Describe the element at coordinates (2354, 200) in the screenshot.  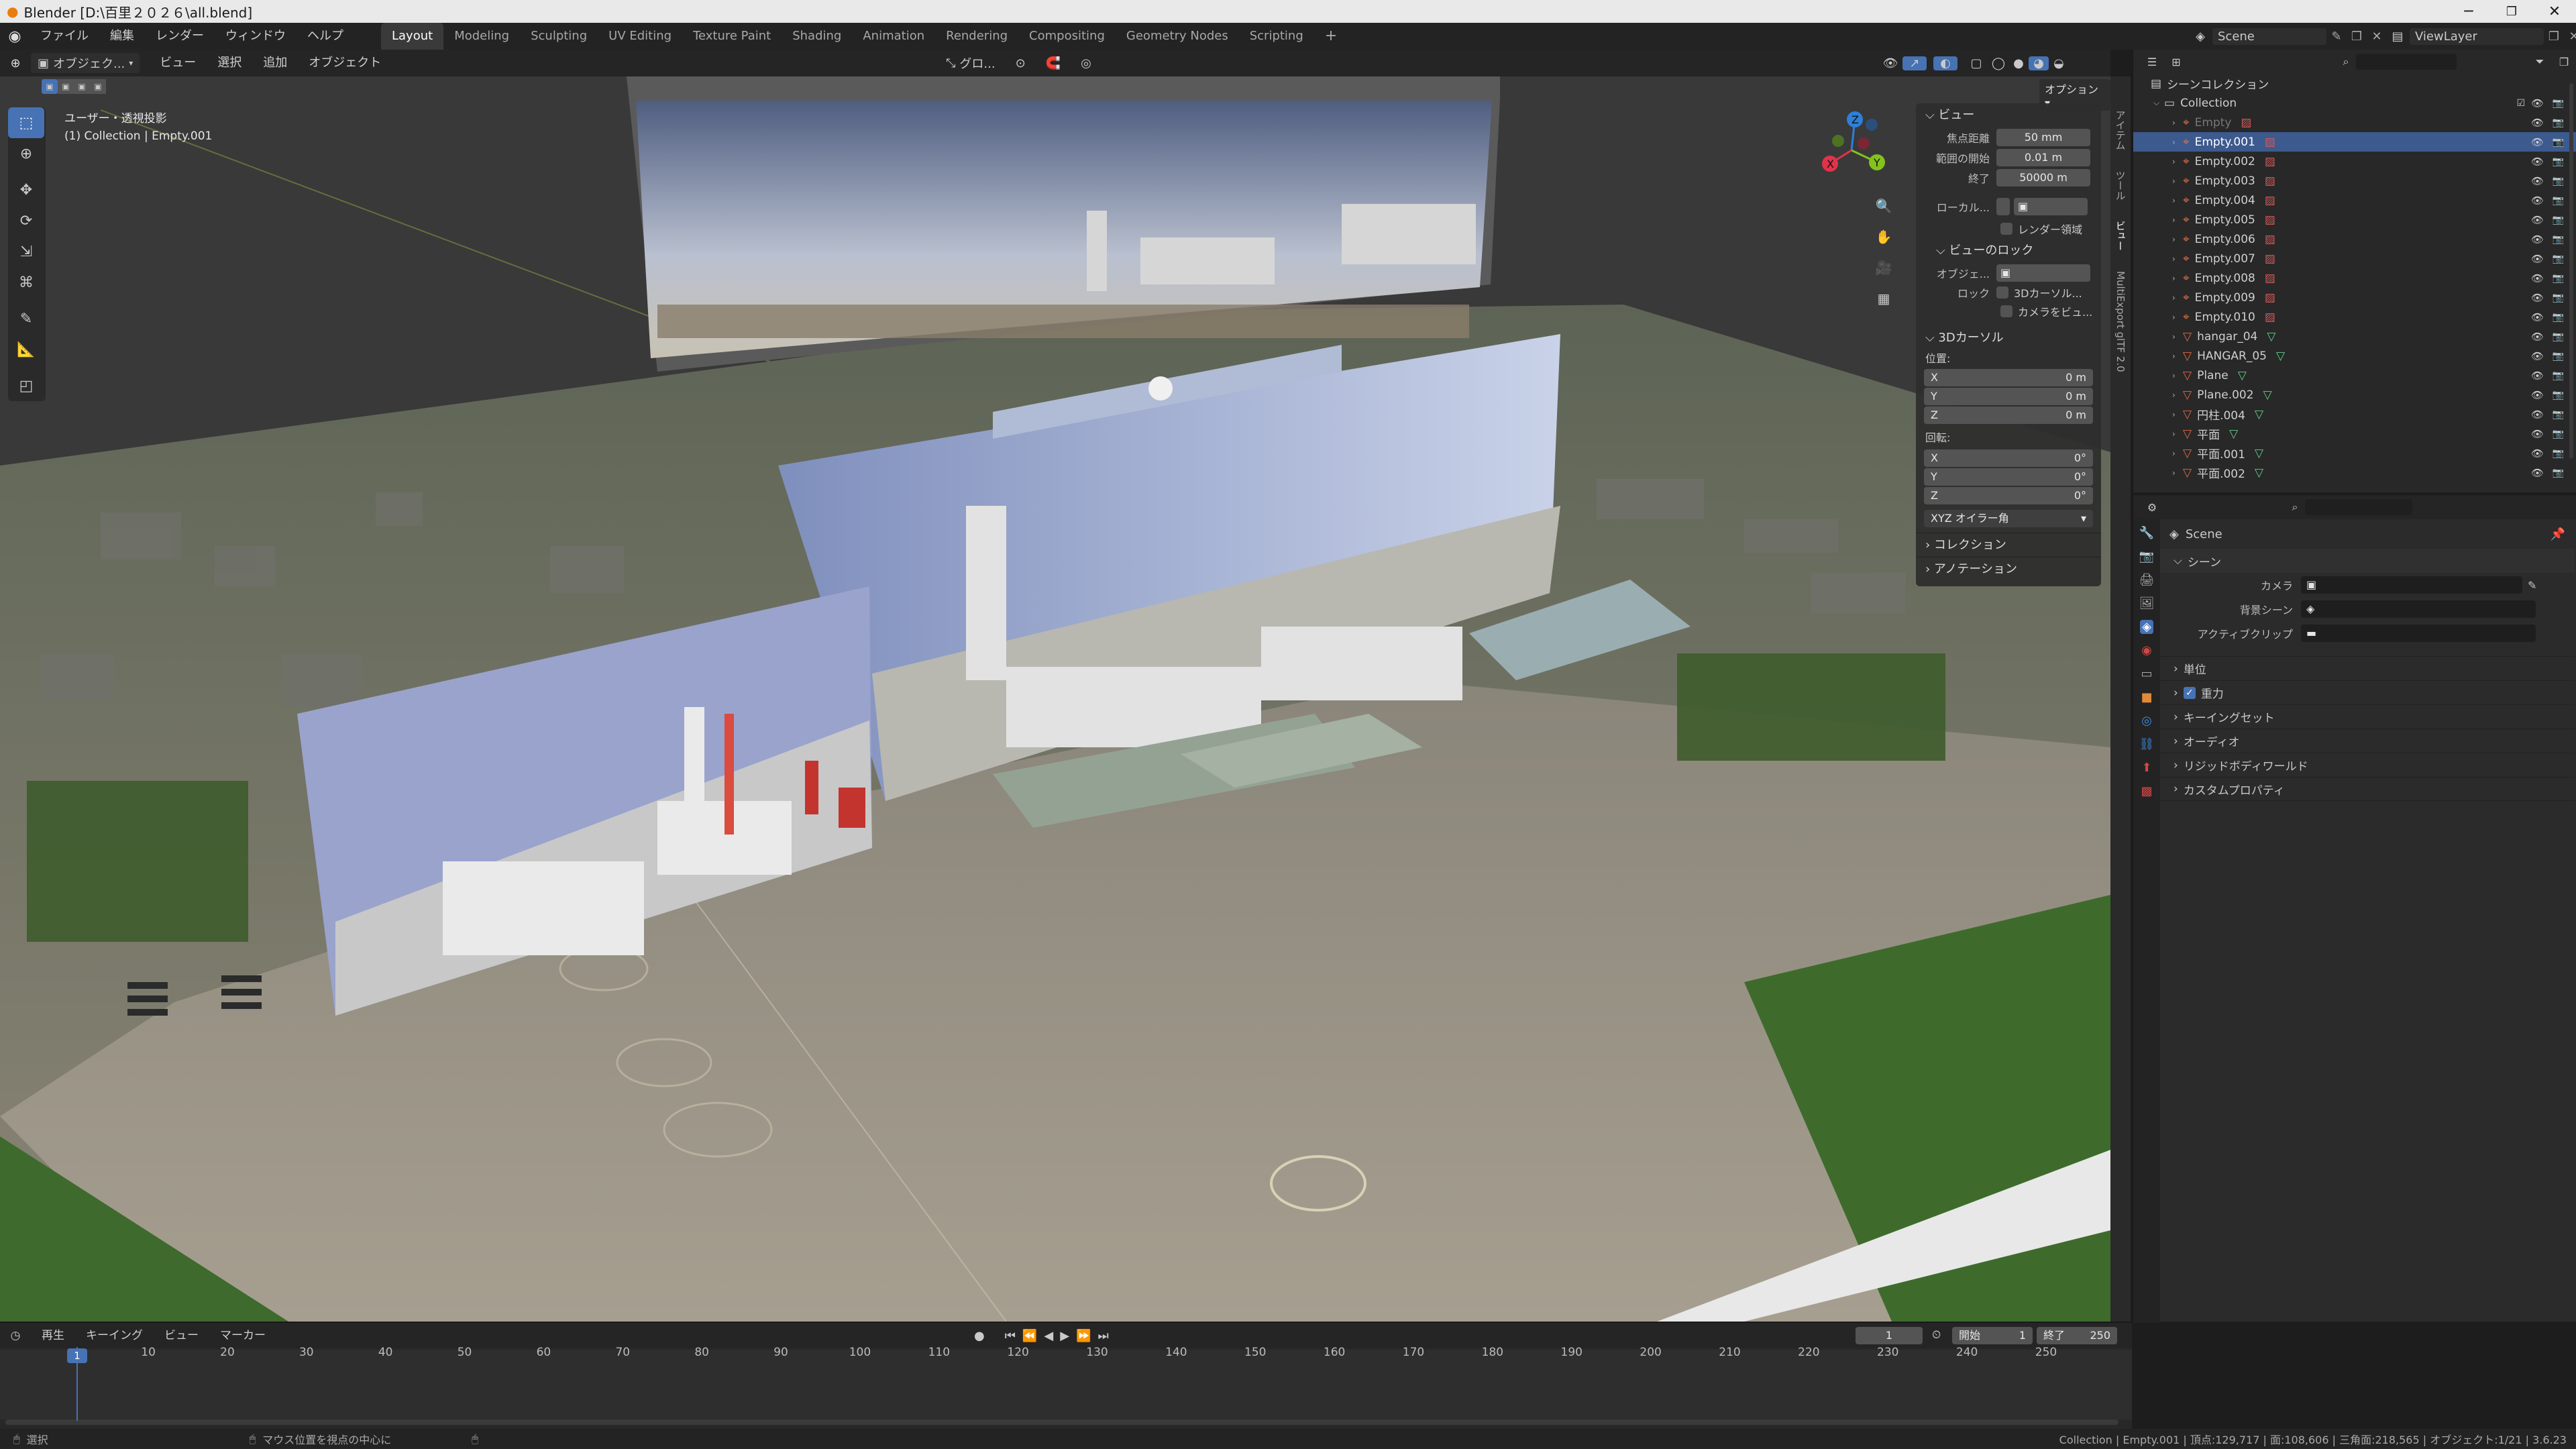
I see `outliner-item: › ⌖ Empty.004 ▨ 👁 📷` at that location.